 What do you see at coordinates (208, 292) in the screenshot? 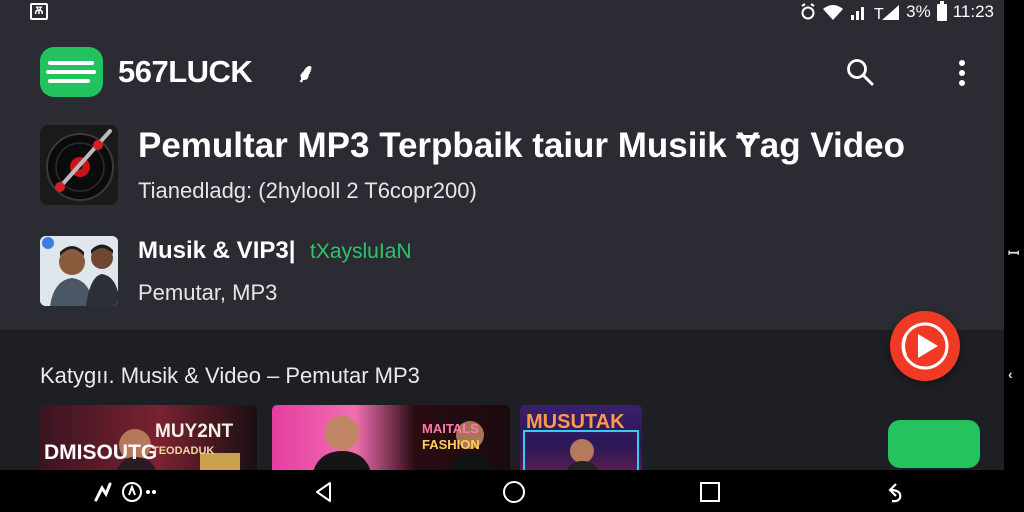
I see `item-subtitle: Pemutar, MP3` at bounding box center [208, 292].